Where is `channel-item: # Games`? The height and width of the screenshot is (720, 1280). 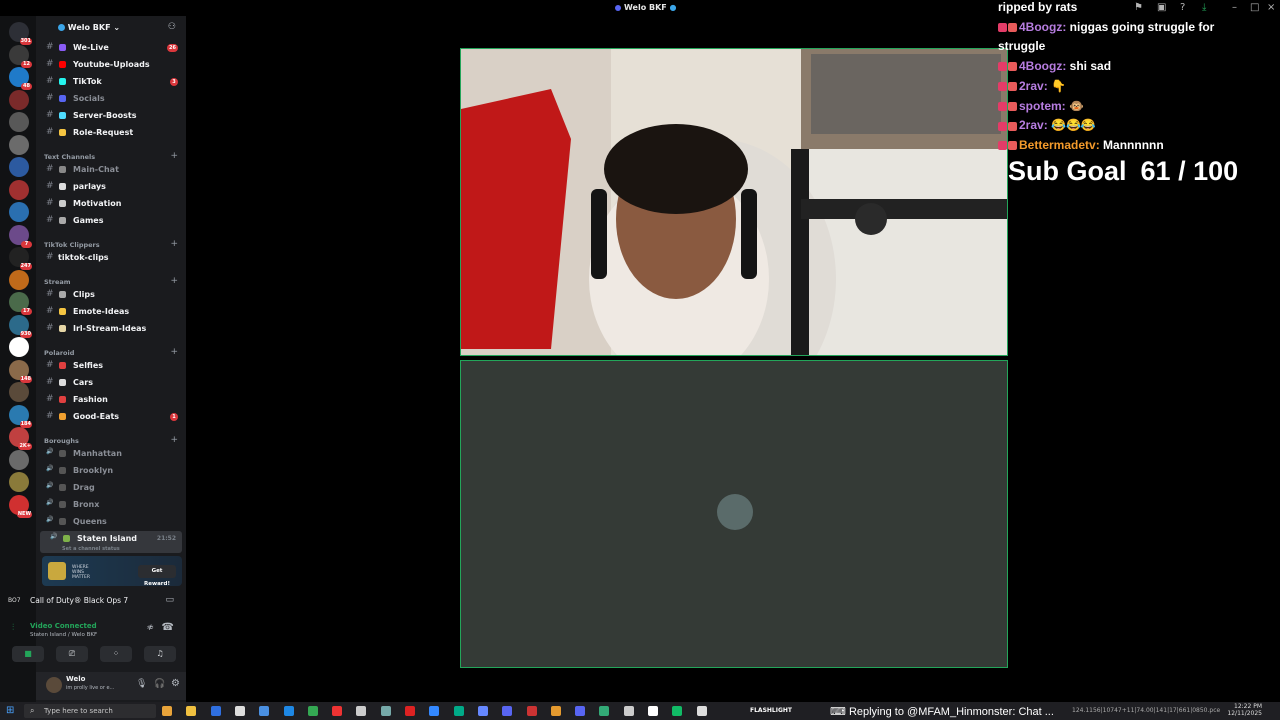
channel-item: # Games is located at coordinates (111, 221).